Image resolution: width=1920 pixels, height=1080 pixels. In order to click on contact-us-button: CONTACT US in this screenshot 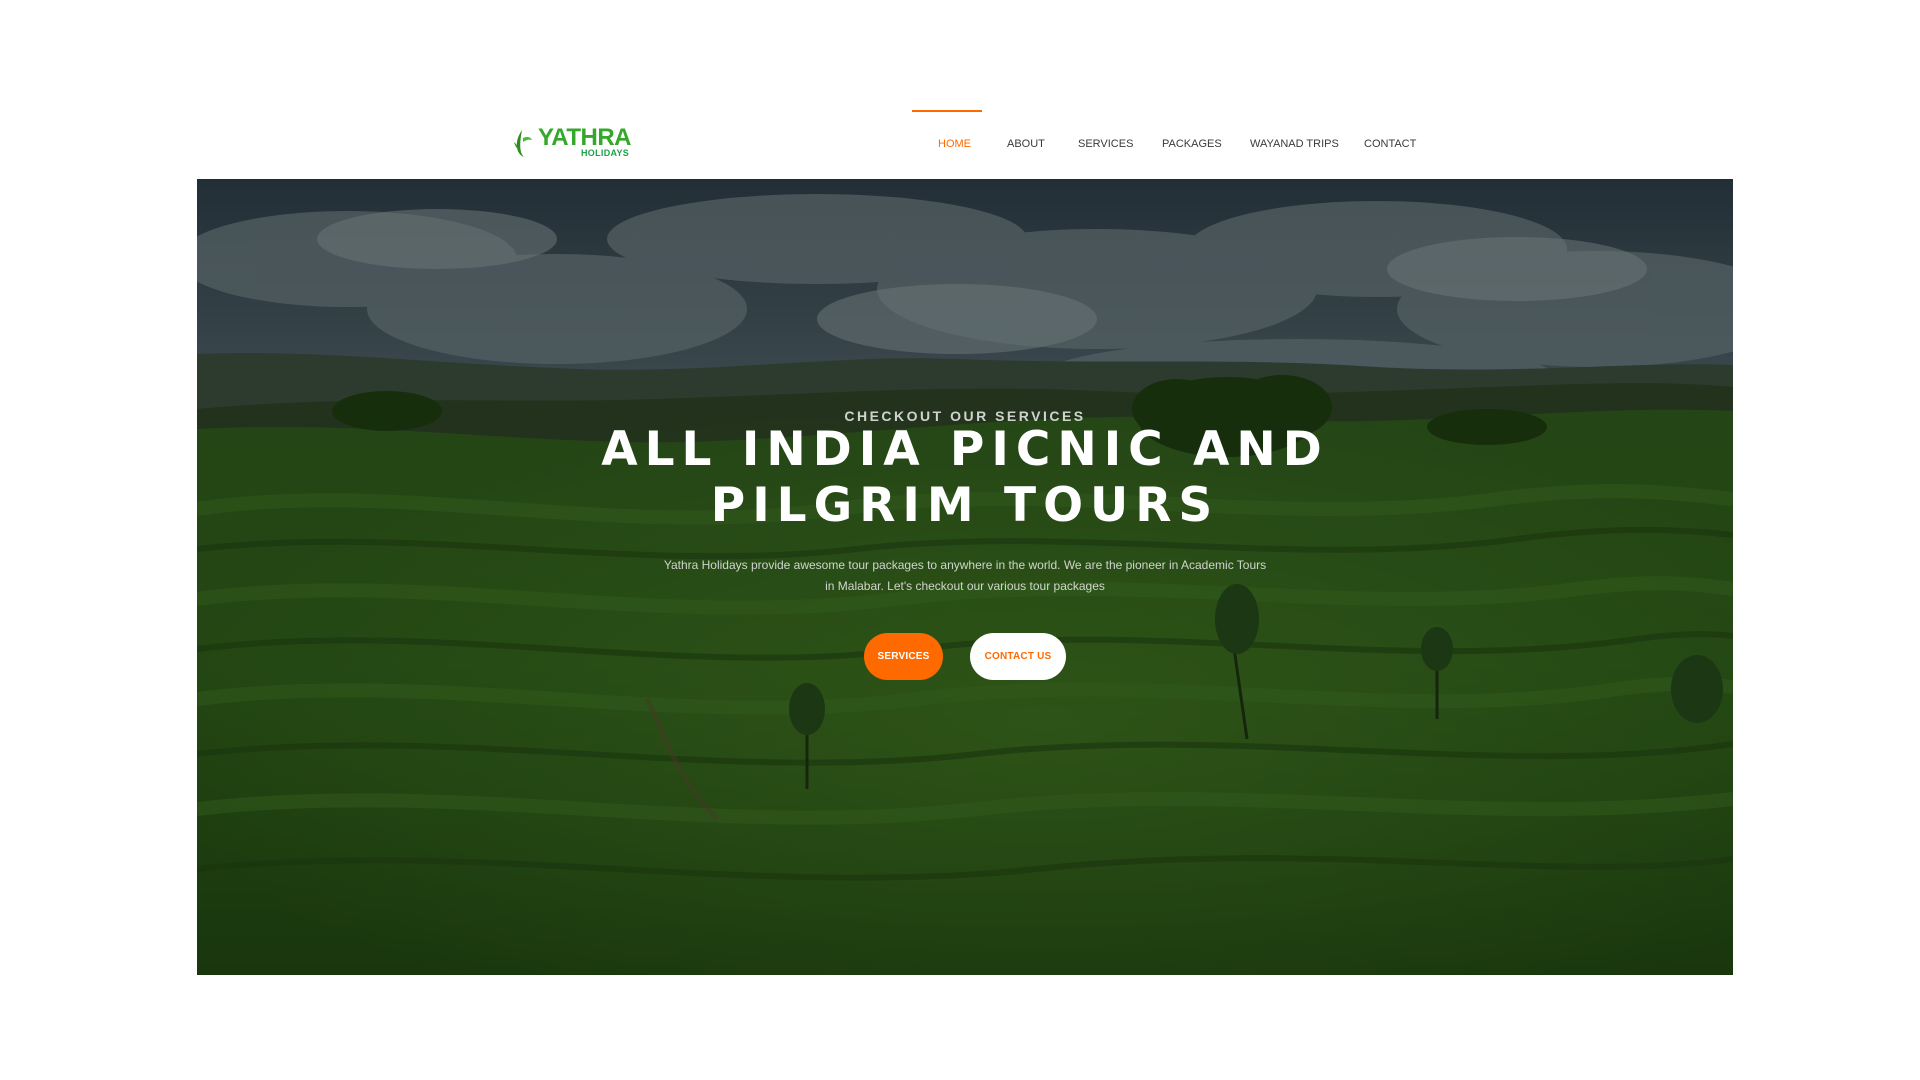, I will do `click(1018, 656)`.